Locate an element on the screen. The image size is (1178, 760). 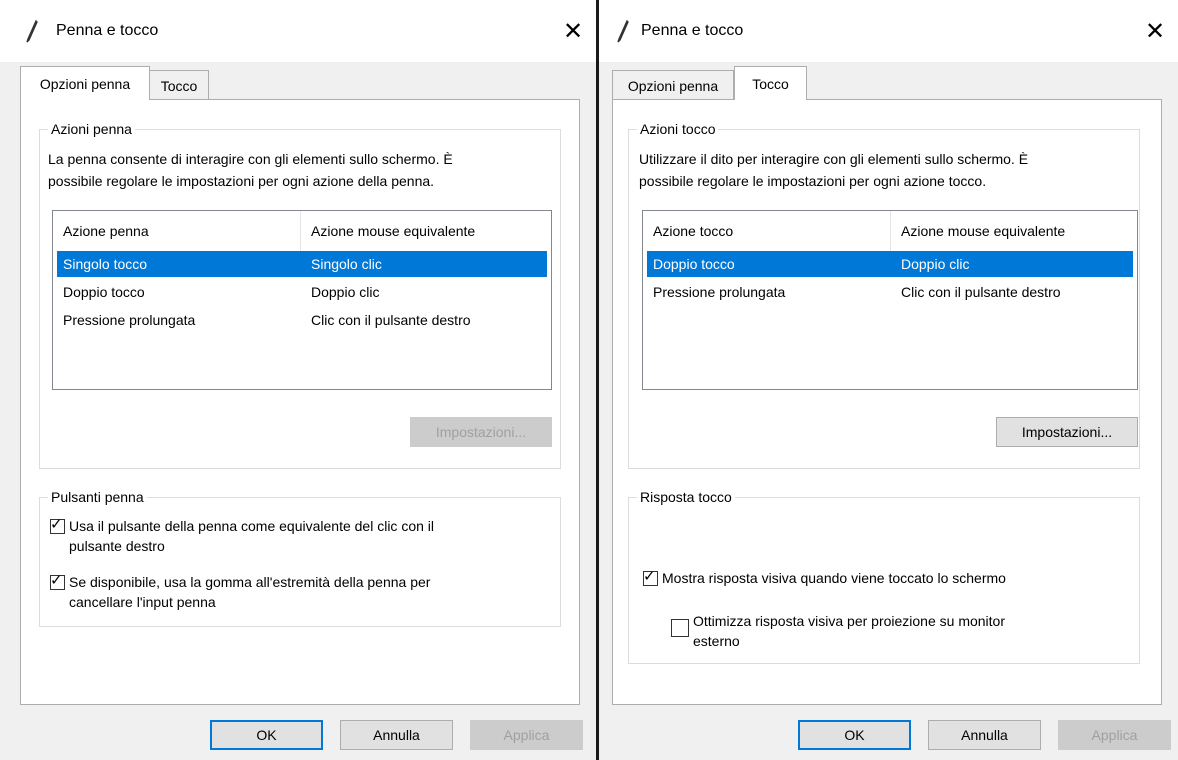
column-header-action: Azione penna is located at coordinates (176, 231).